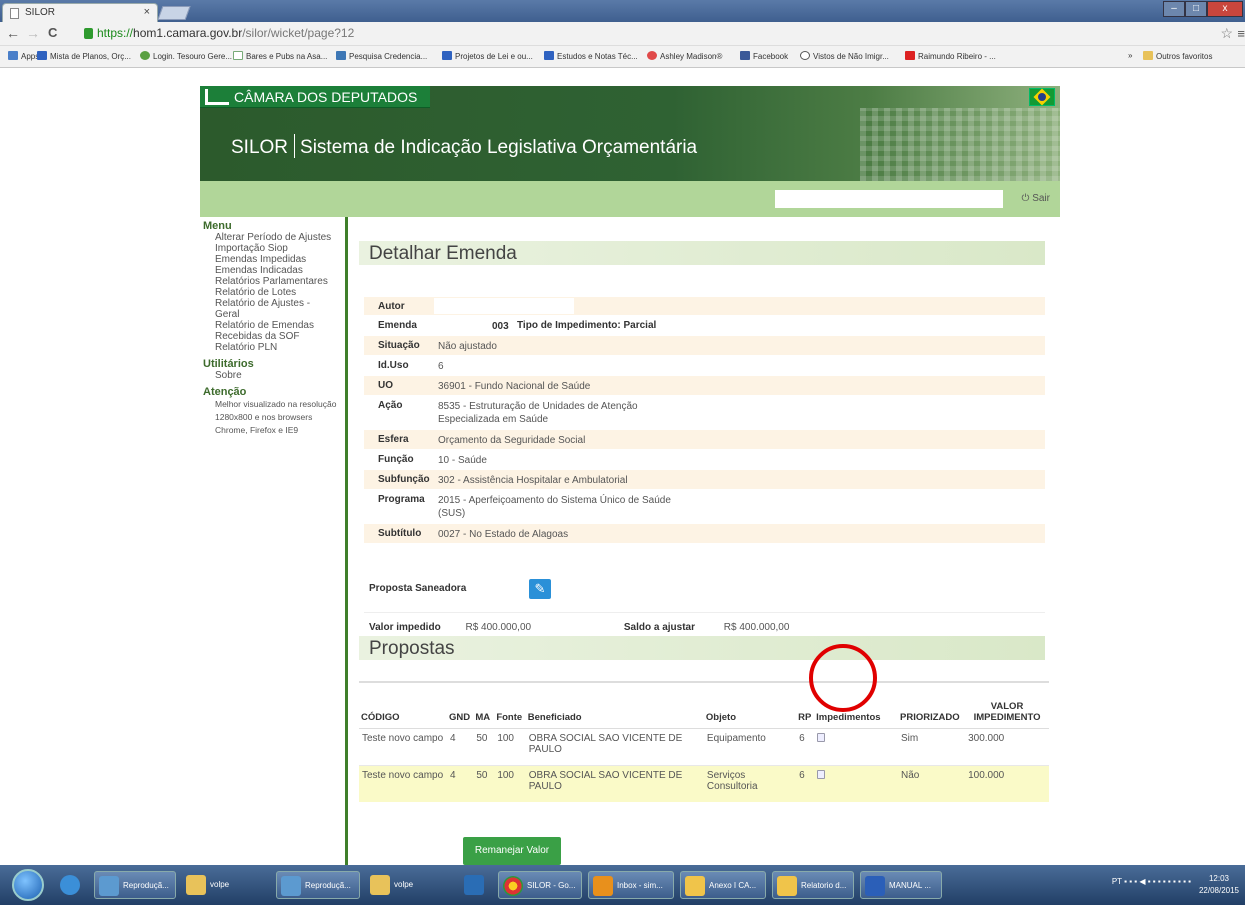  What do you see at coordinates (393, 365) in the screenshot?
I see `detail-label: Id.Uso` at bounding box center [393, 365].